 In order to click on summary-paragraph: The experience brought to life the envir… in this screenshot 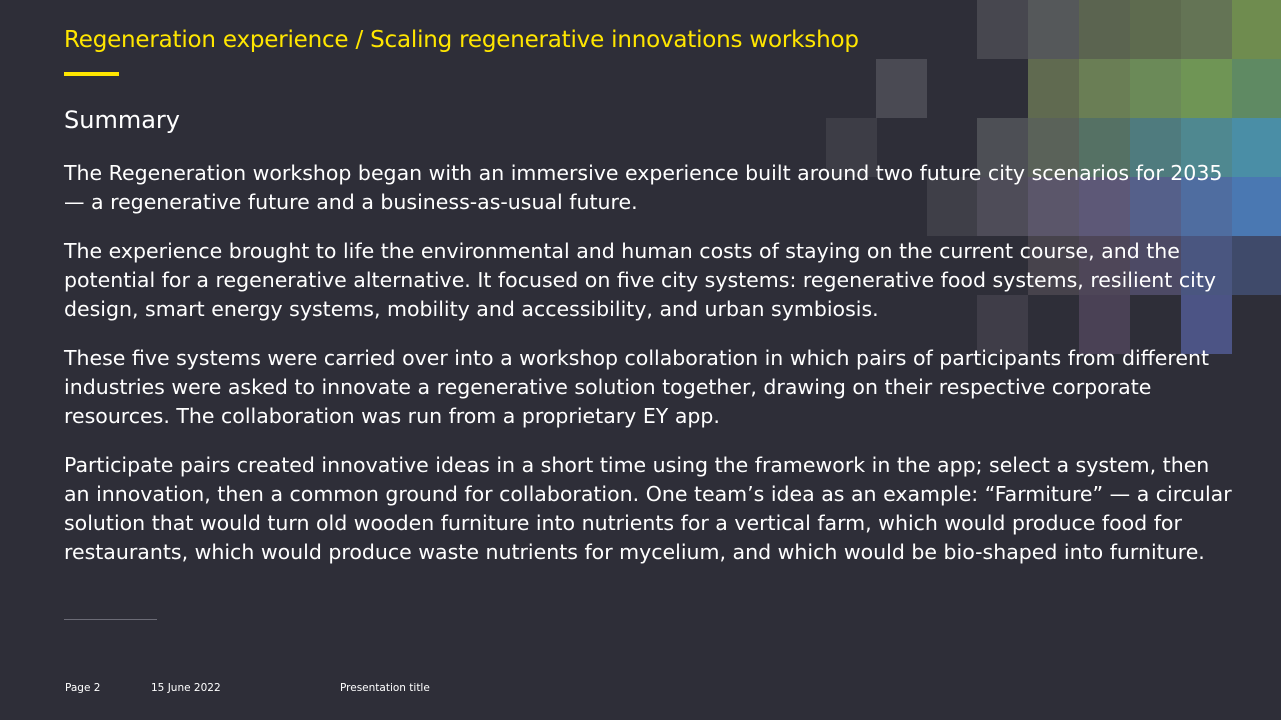, I will do `click(640, 280)`.